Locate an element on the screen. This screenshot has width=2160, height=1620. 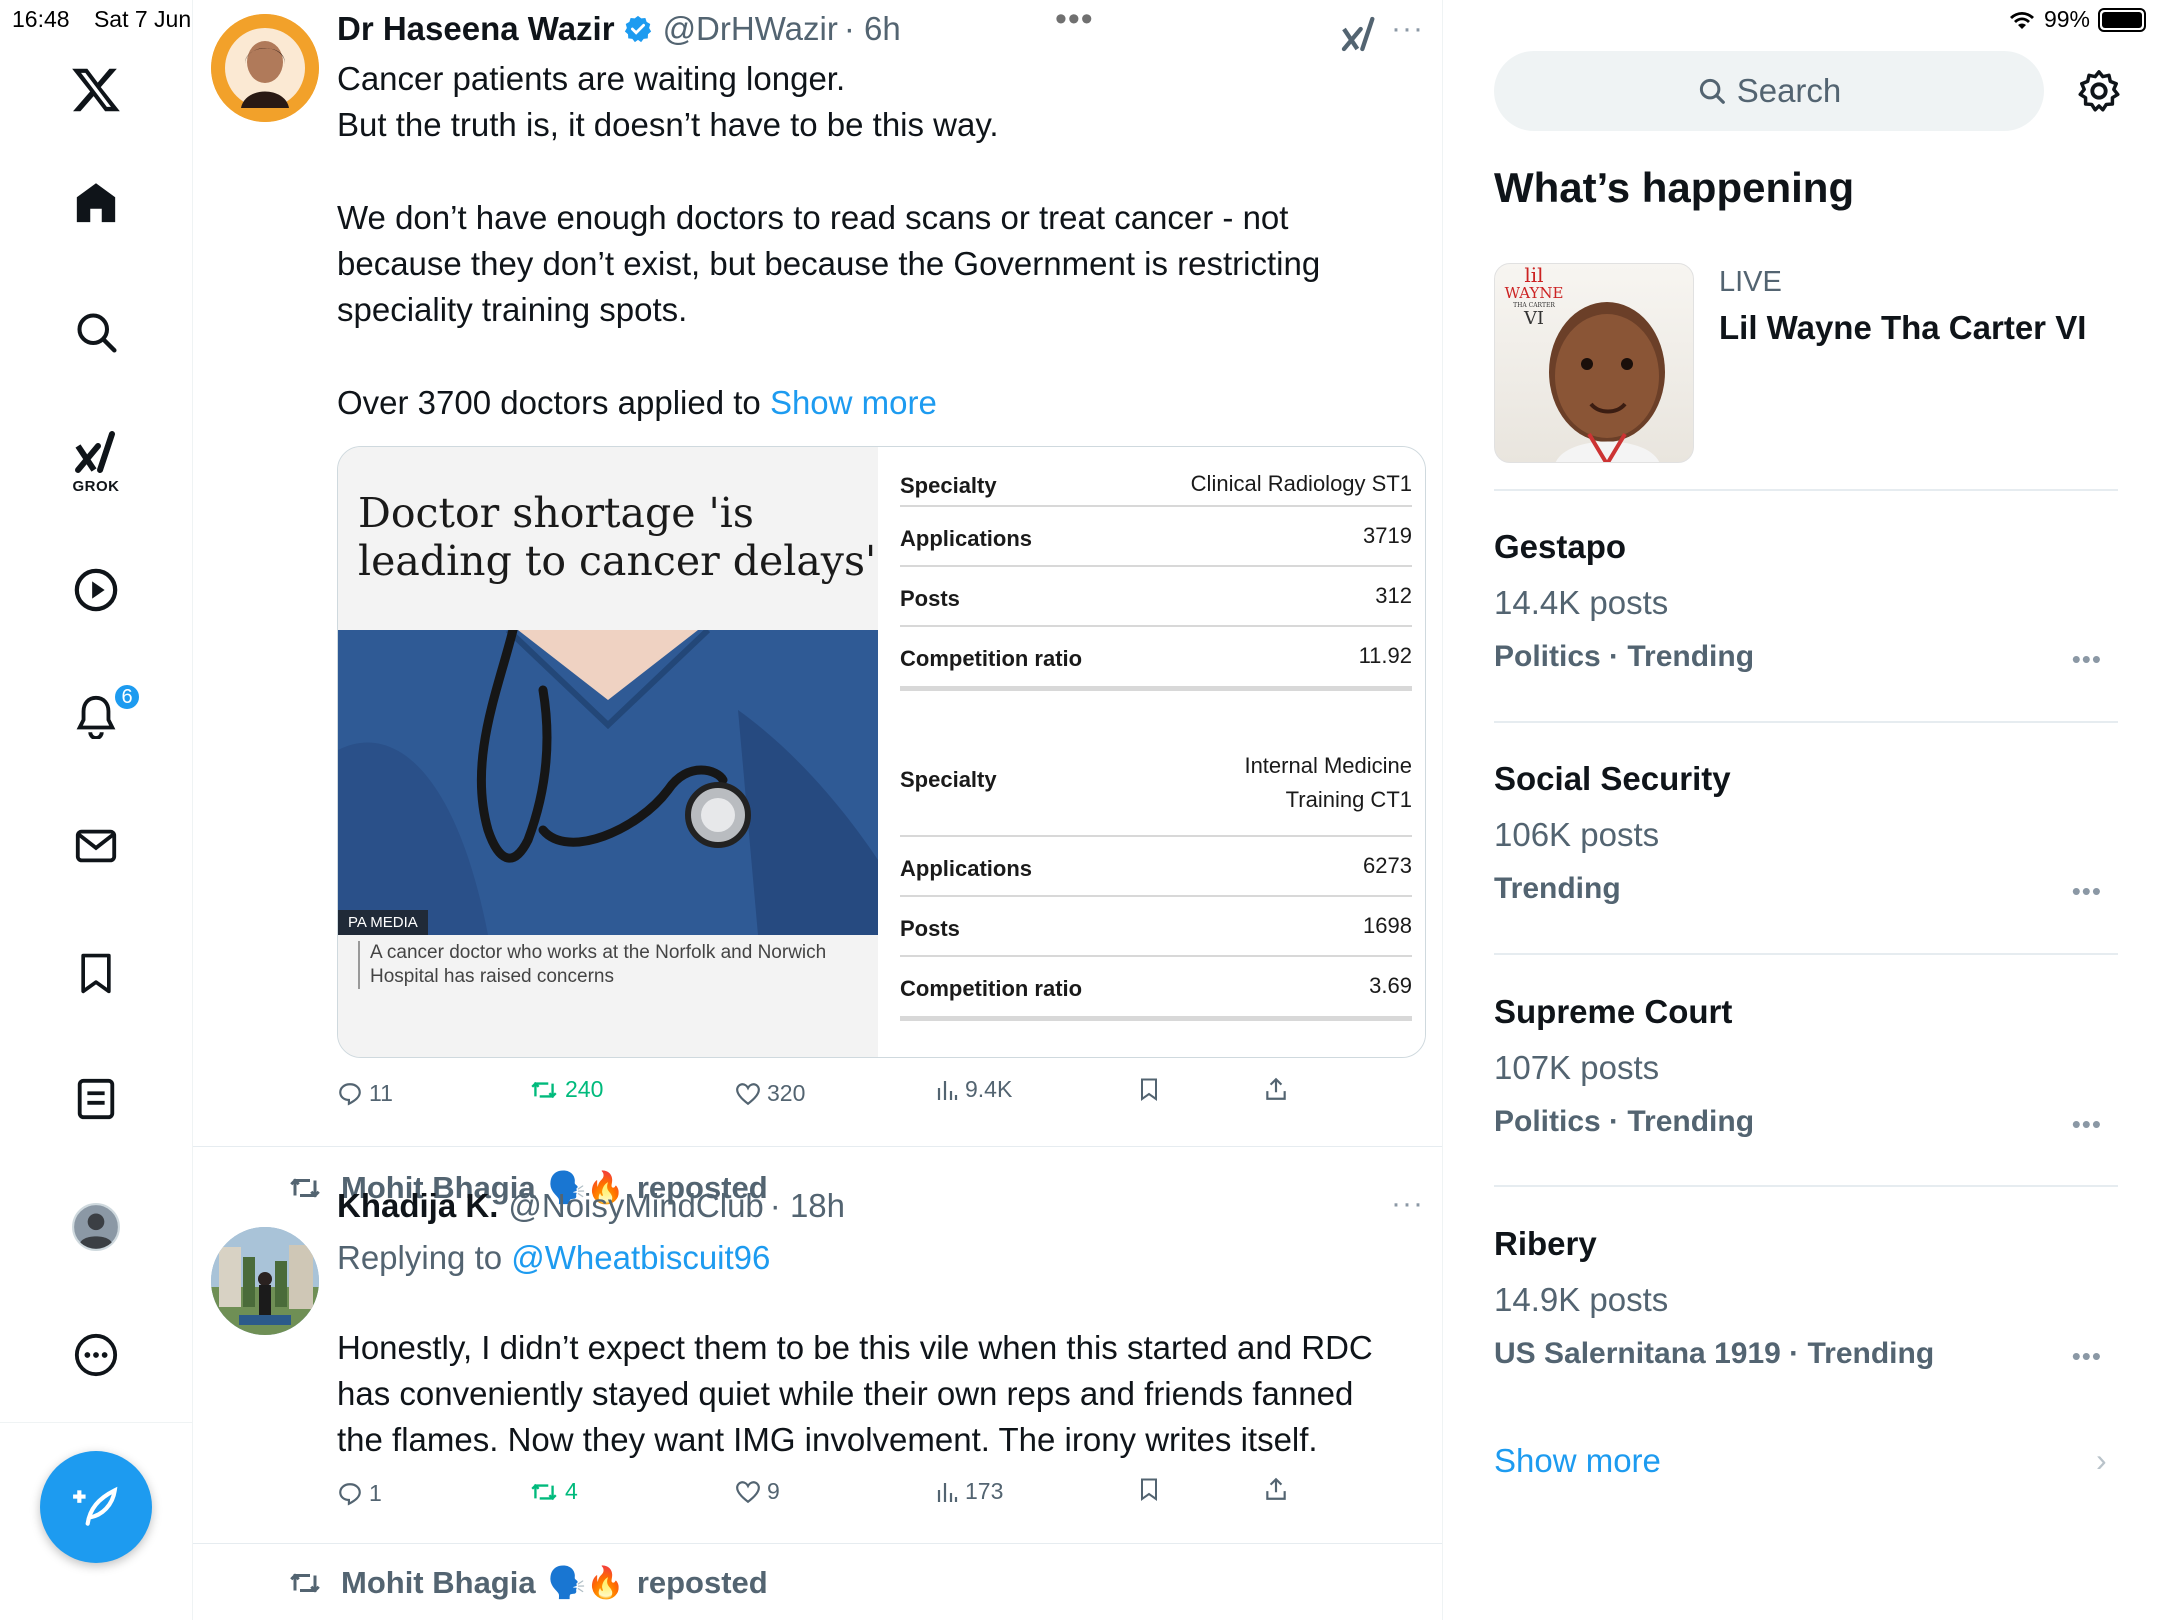
reply-count: 1 is located at coordinates (375, 1493).